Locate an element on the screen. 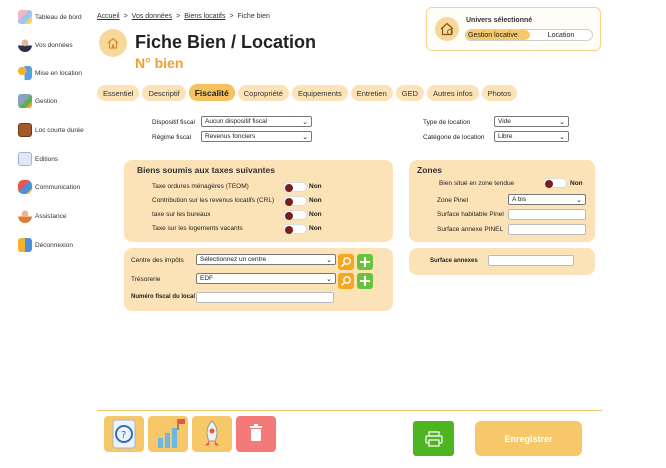 This screenshot has width=666, height=468. sidebar-item-label: Tableau de bord is located at coordinates (58, 17).